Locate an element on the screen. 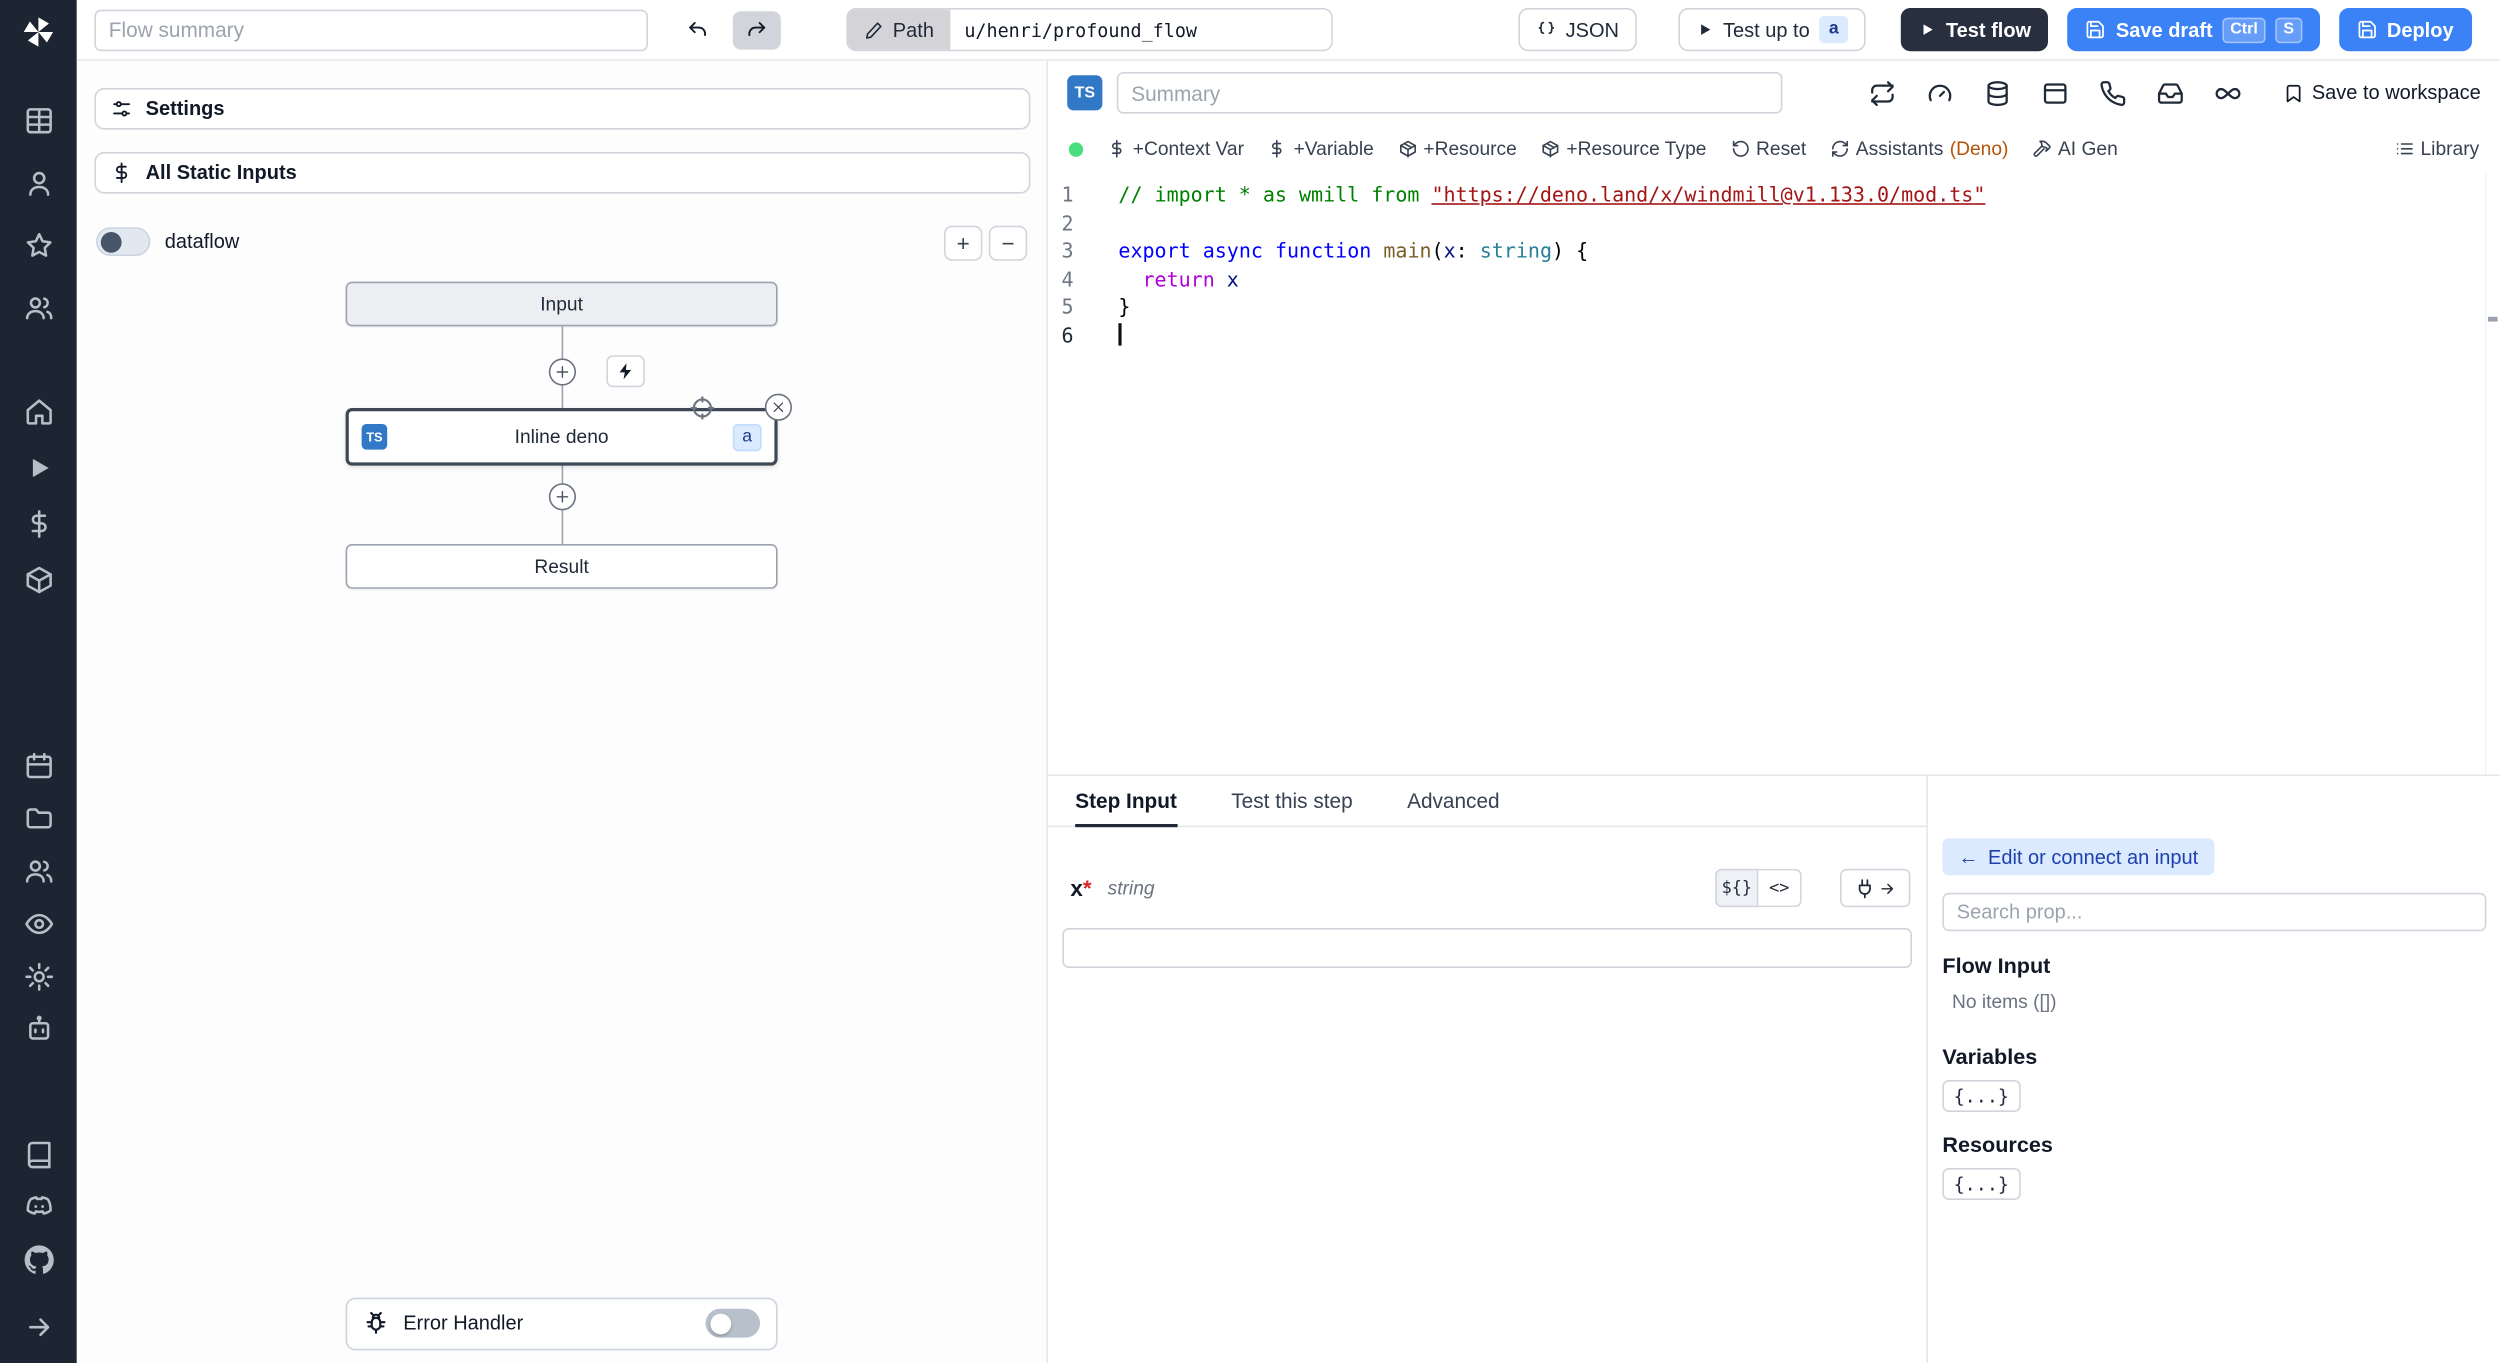 This screenshot has width=2500, height=1363. deploy-button: Deploy is located at coordinates (2405, 30).